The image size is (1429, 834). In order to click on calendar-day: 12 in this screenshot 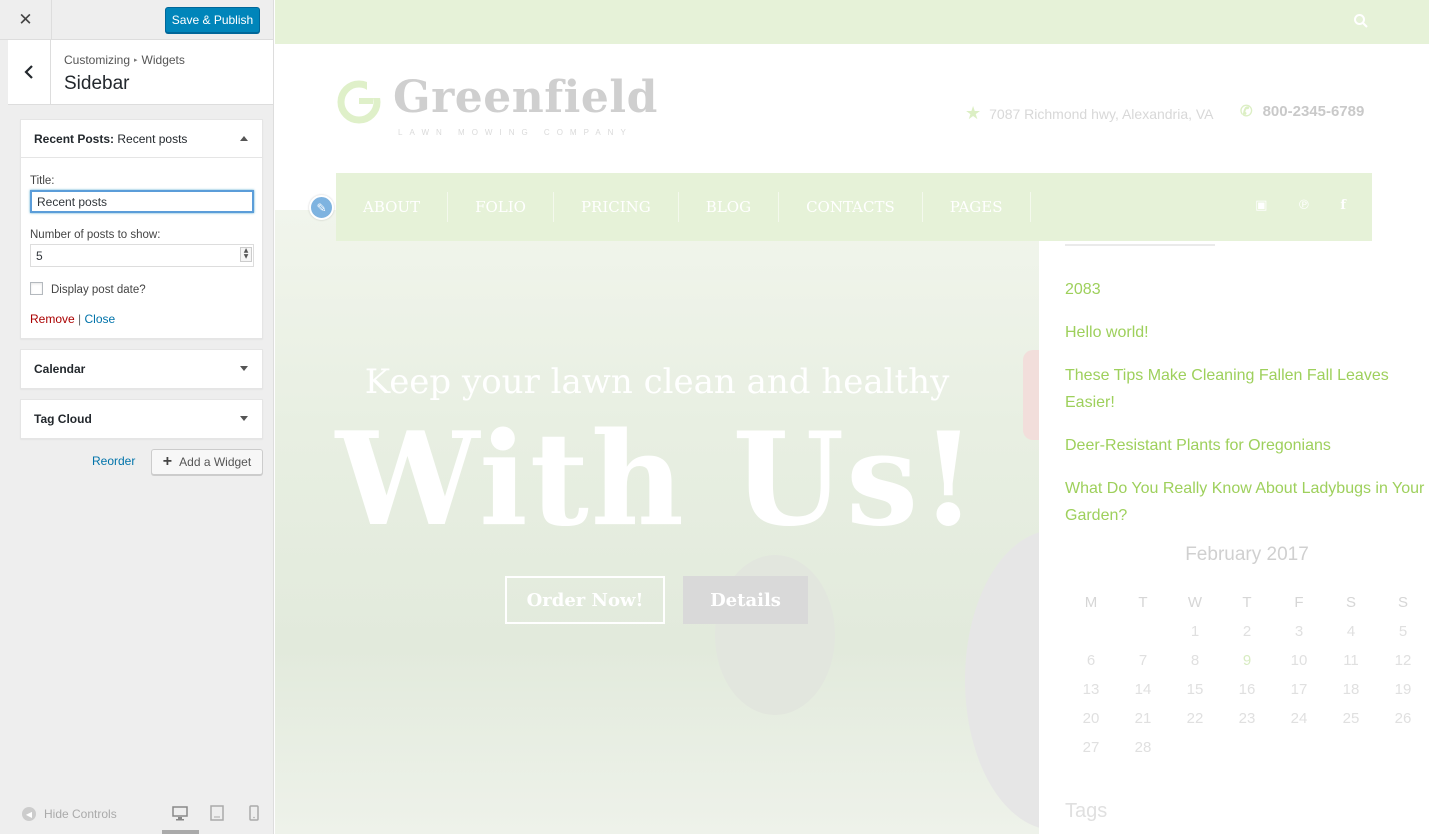, I will do `click(1403, 660)`.